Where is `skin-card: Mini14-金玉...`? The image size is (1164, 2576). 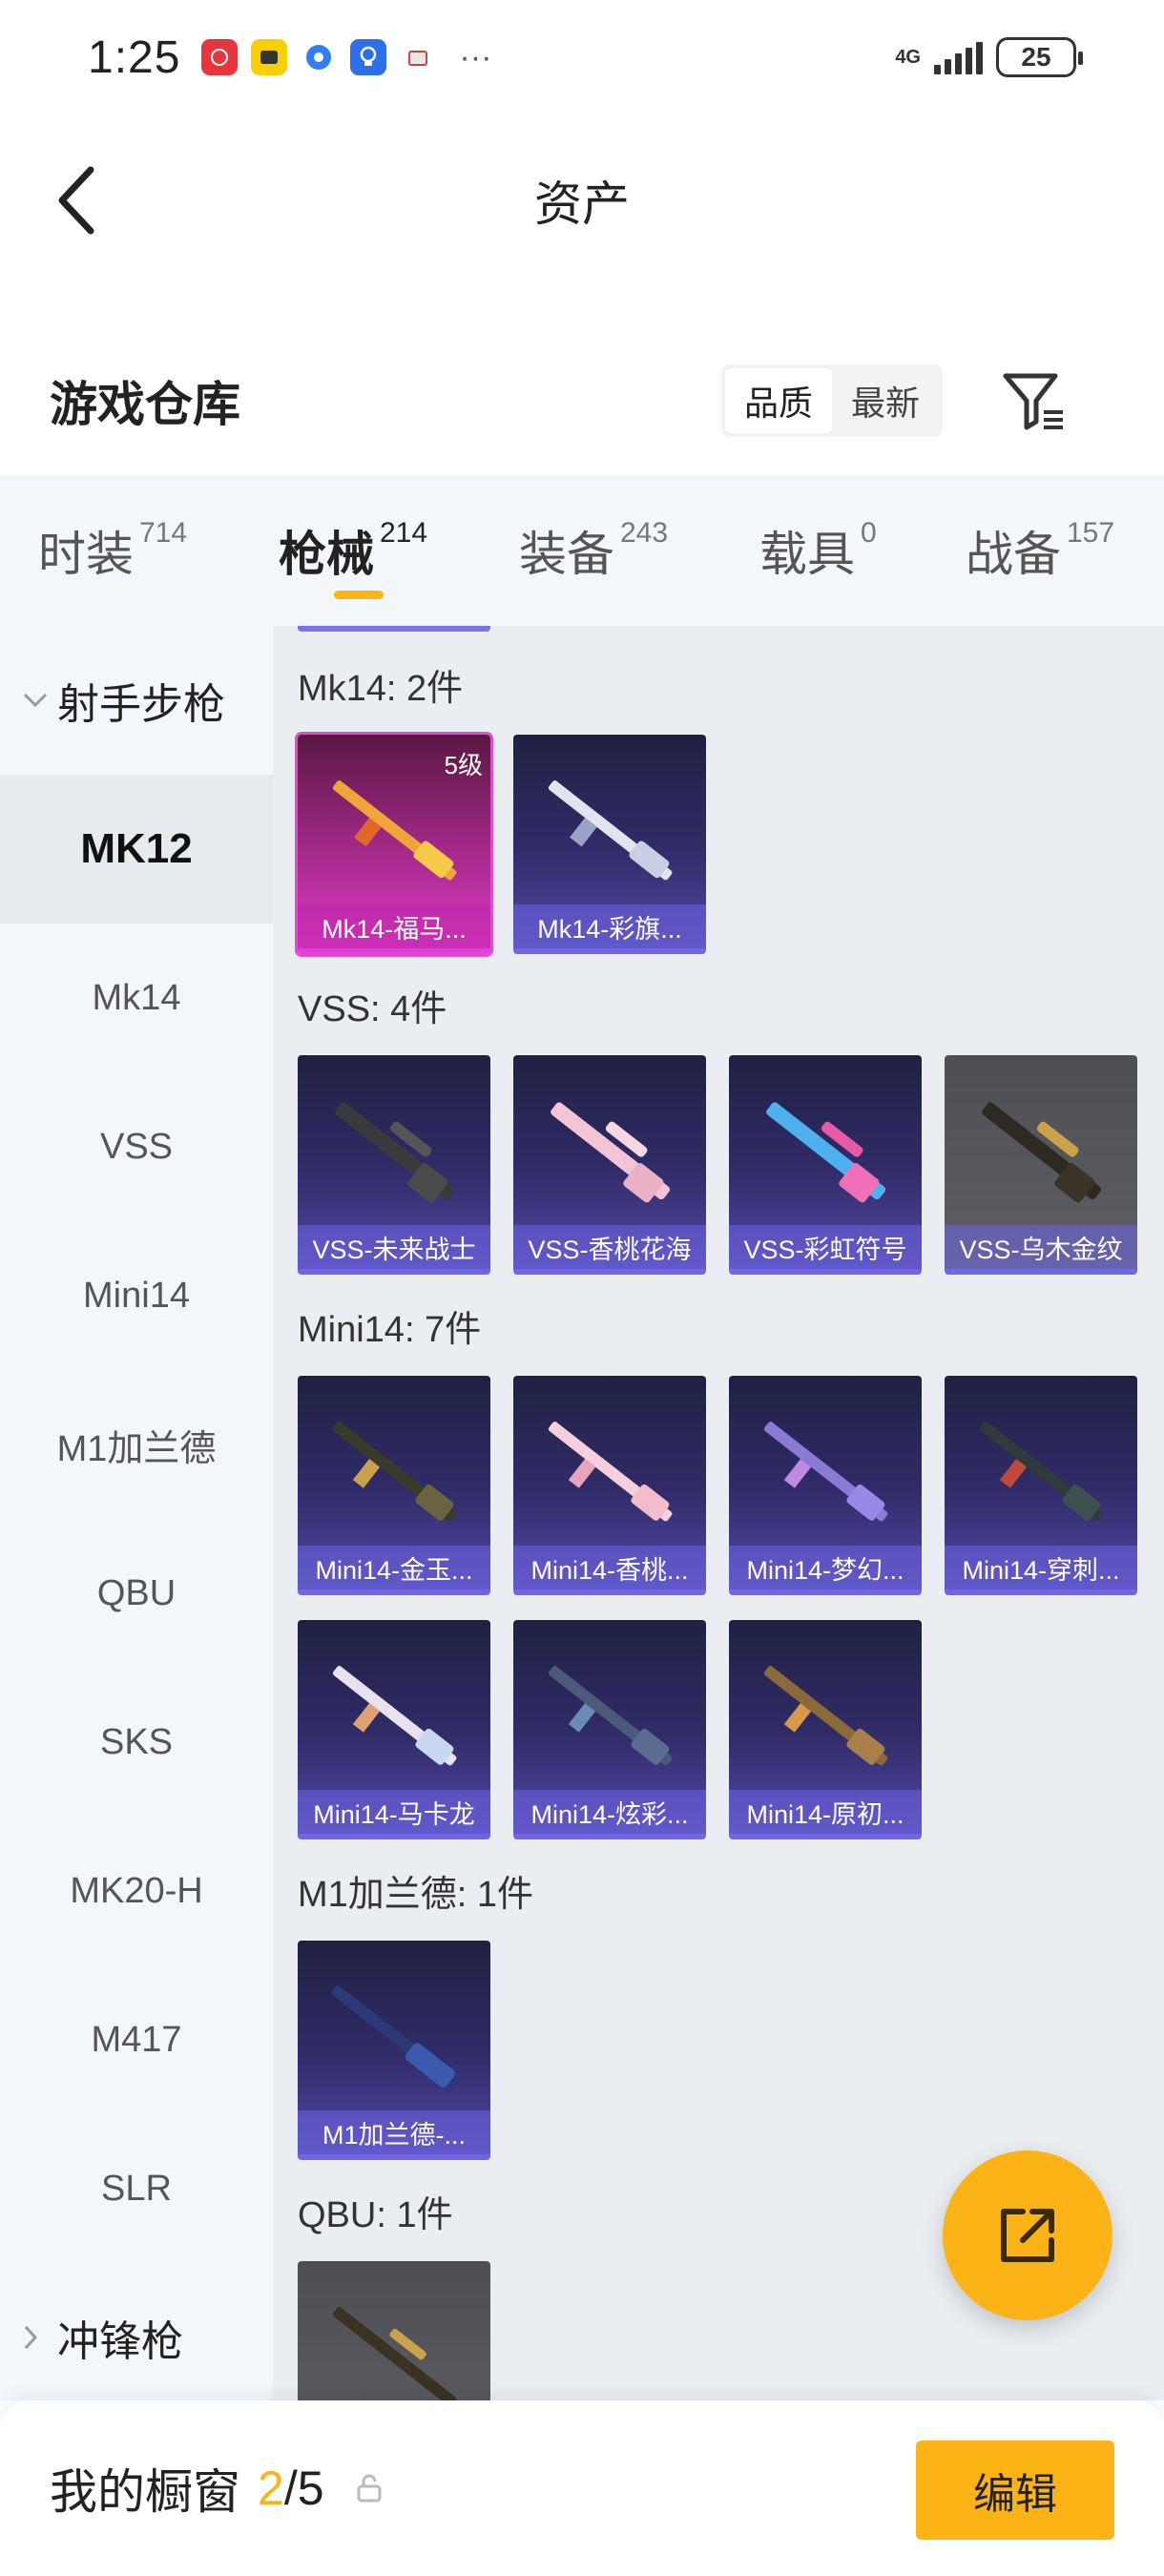 skin-card: Mini14-金玉... is located at coordinates (394, 1485).